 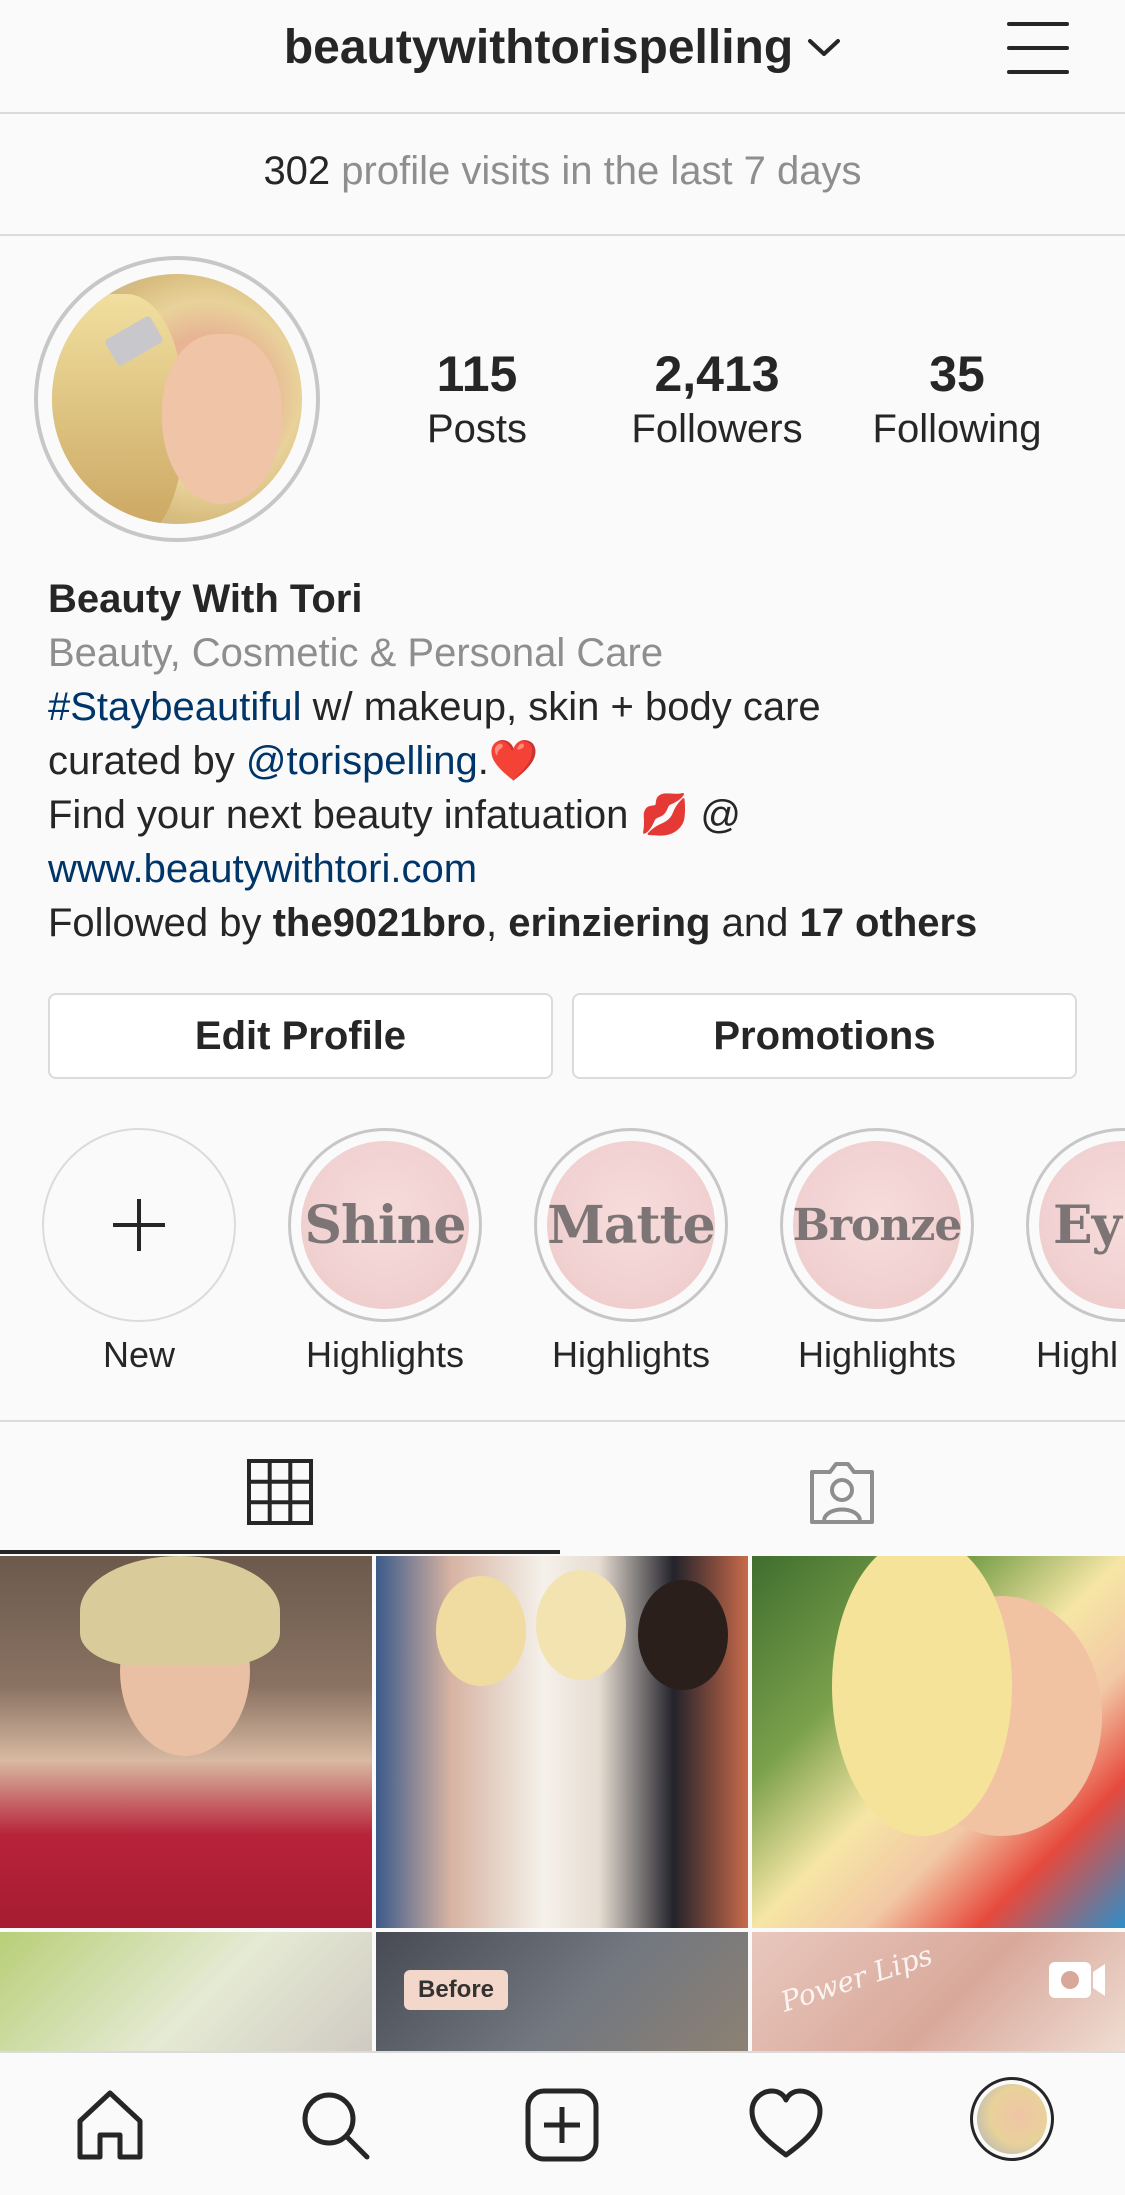 I want to click on profile-visits-banner: 302 profile visits in the last 7 days, so click(x=562, y=176).